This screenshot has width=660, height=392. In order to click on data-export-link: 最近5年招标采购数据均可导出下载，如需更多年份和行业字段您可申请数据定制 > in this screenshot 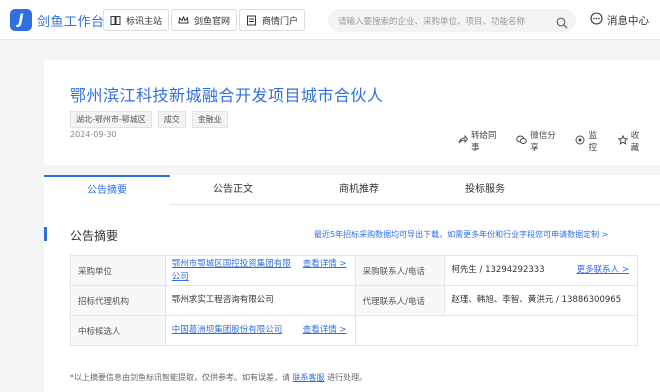, I will do `click(461, 234)`.